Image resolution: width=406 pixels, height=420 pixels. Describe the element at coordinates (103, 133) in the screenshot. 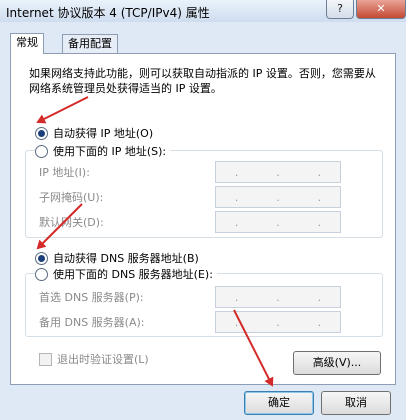

I see `ip-auto-label: 自动获得 IP 地址(O)` at that location.